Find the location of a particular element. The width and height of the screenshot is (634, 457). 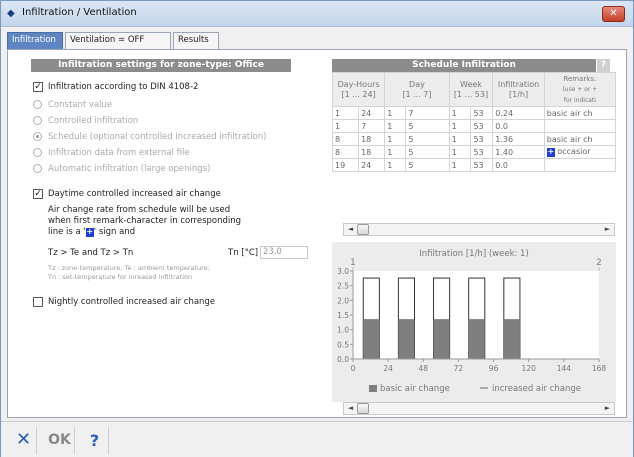

din-checkbox: ✓ is located at coordinates (38, 87).